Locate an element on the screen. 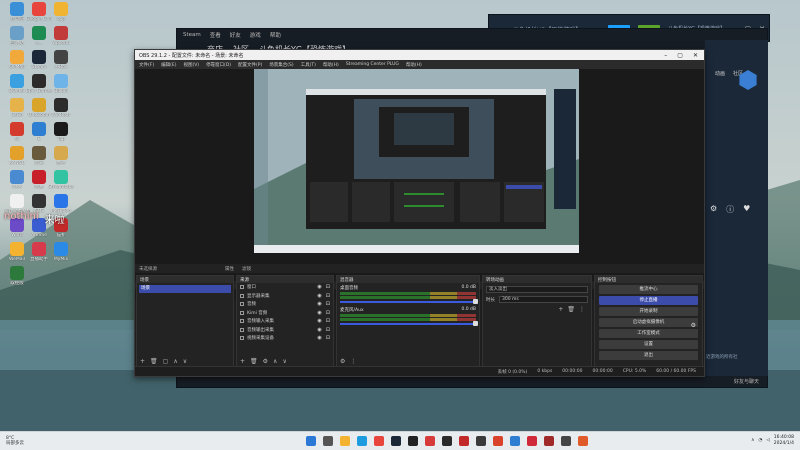  steam-menu-item: 好友 is located at coordinates (235, 35).